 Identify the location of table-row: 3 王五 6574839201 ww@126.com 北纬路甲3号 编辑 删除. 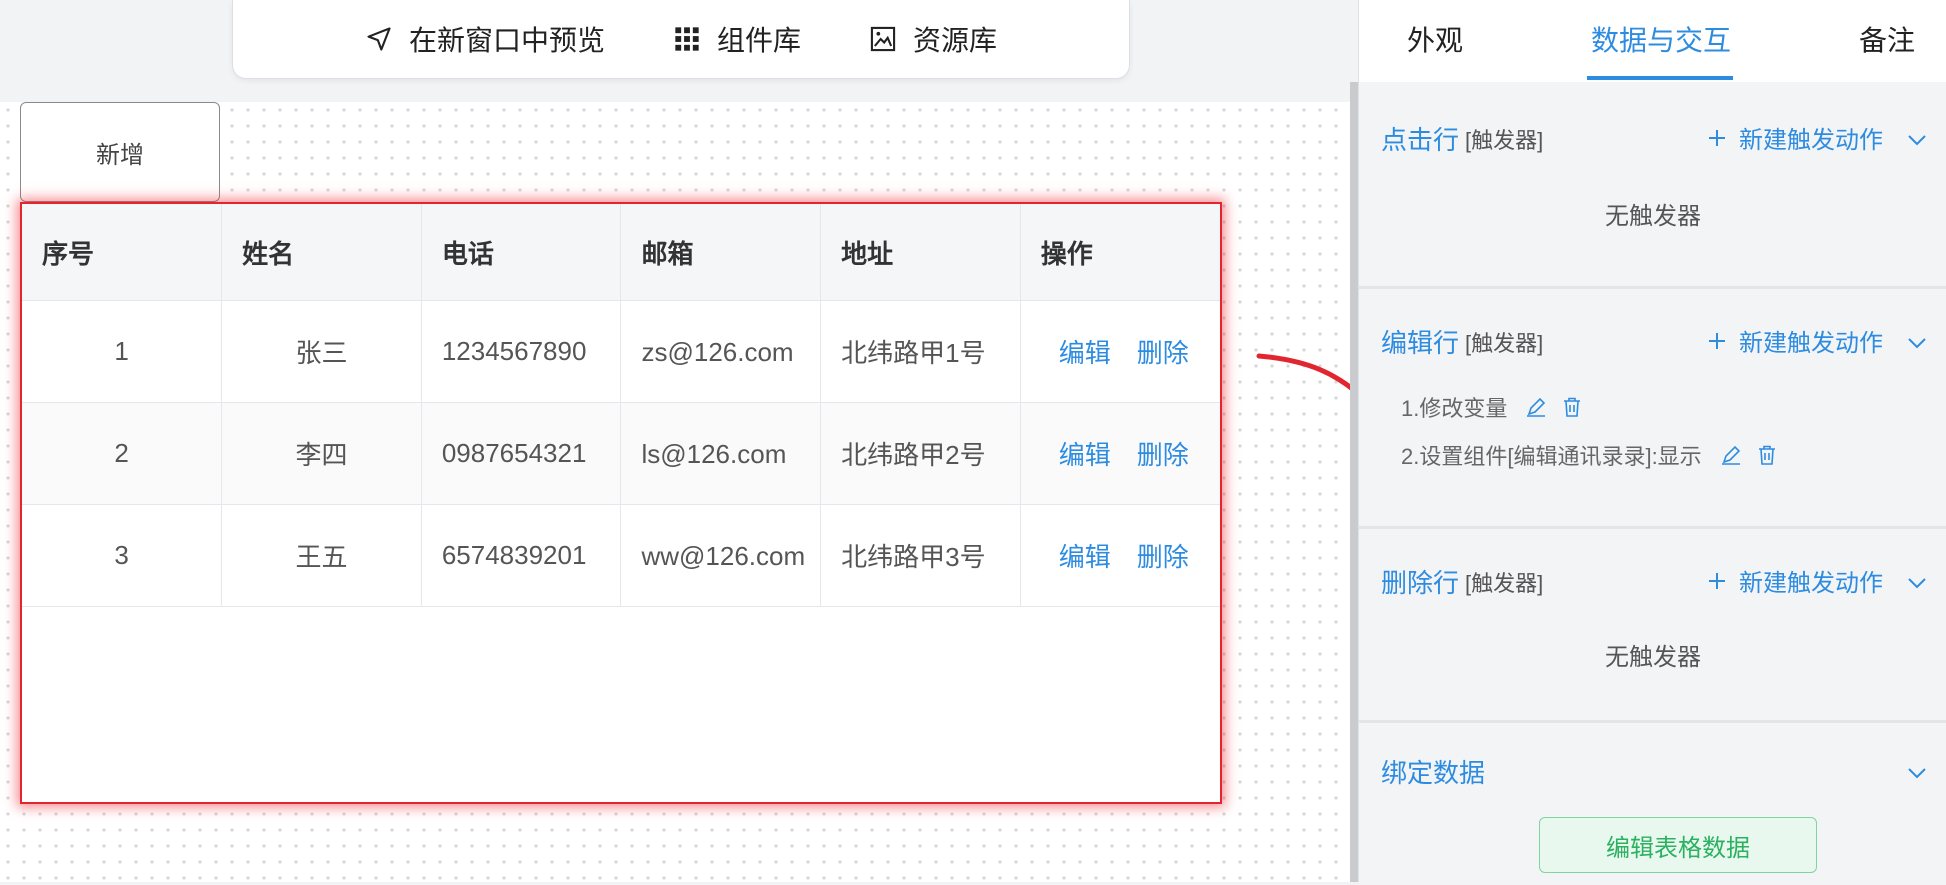
(621, 555).